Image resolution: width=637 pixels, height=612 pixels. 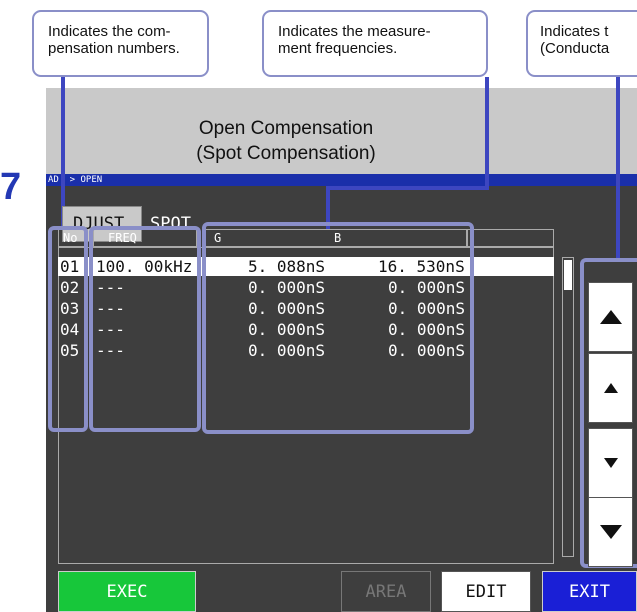 I want to click on page-down-button, so click(x=610, y=532).